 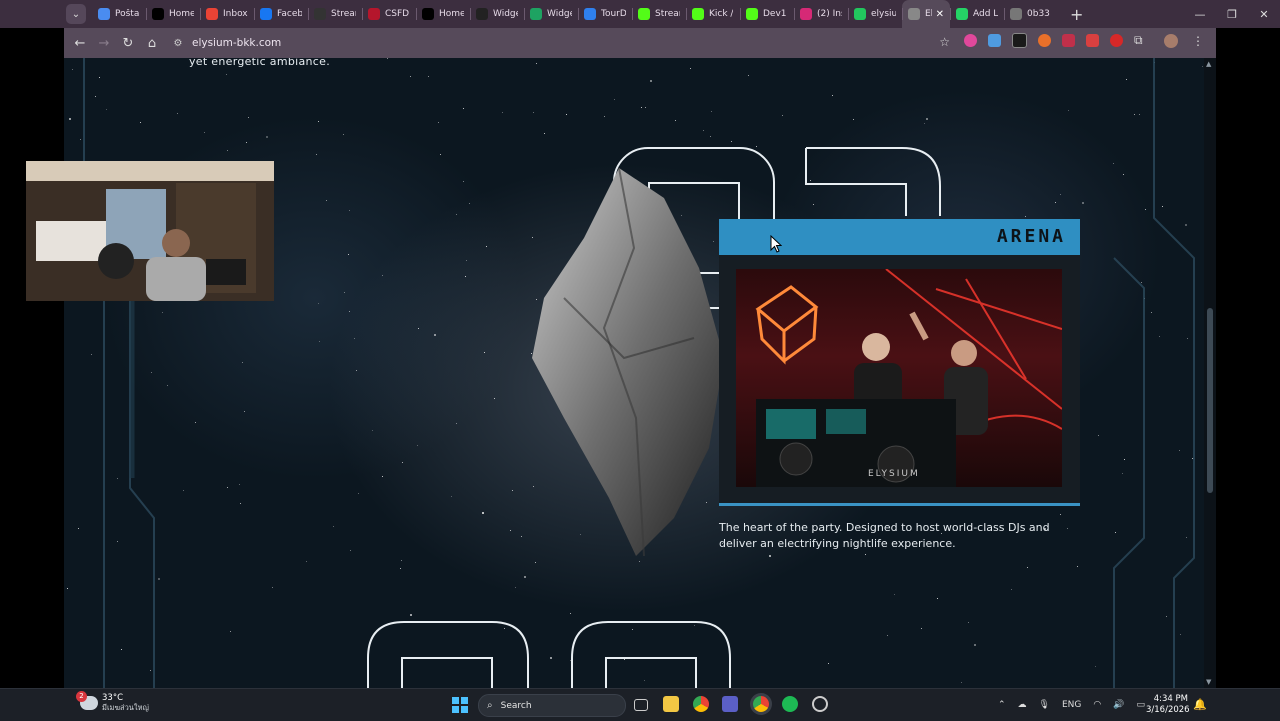 What do you see at coordinates (536, 14) in the screenshot?
I see `sheets-icon` at bounding box center [536, 14].